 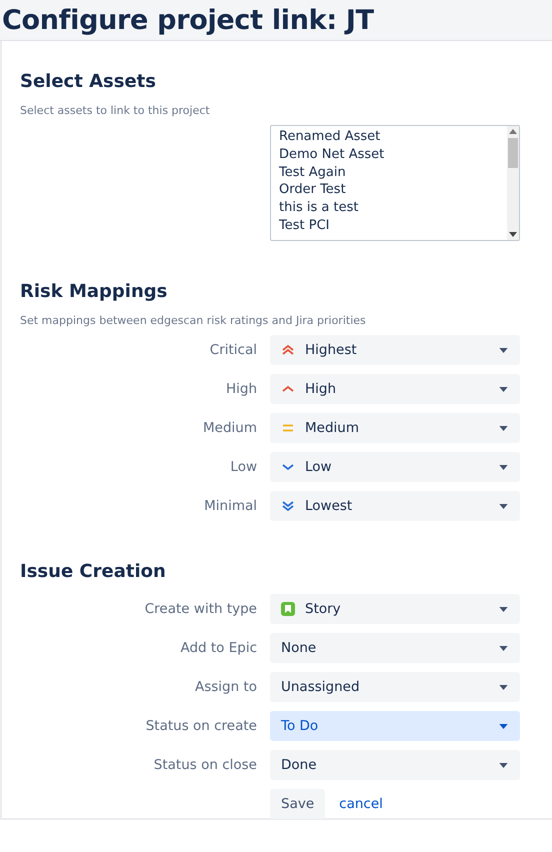 What do you see at coordinates (193, 320) in the screenshot?
I see `section-description: Set mappings between edgescan risk ratings and Jira priorities` at bounding box center [193, 320].